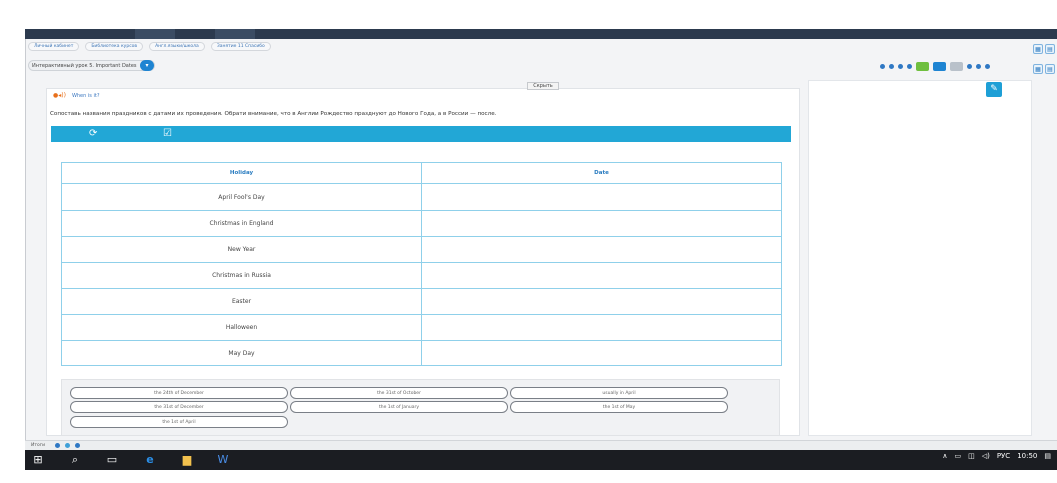 This screenshot has width=1057, height=483. Describe the element at coordinates (541, 34) in the screenshot. I see `site-header` at that location.